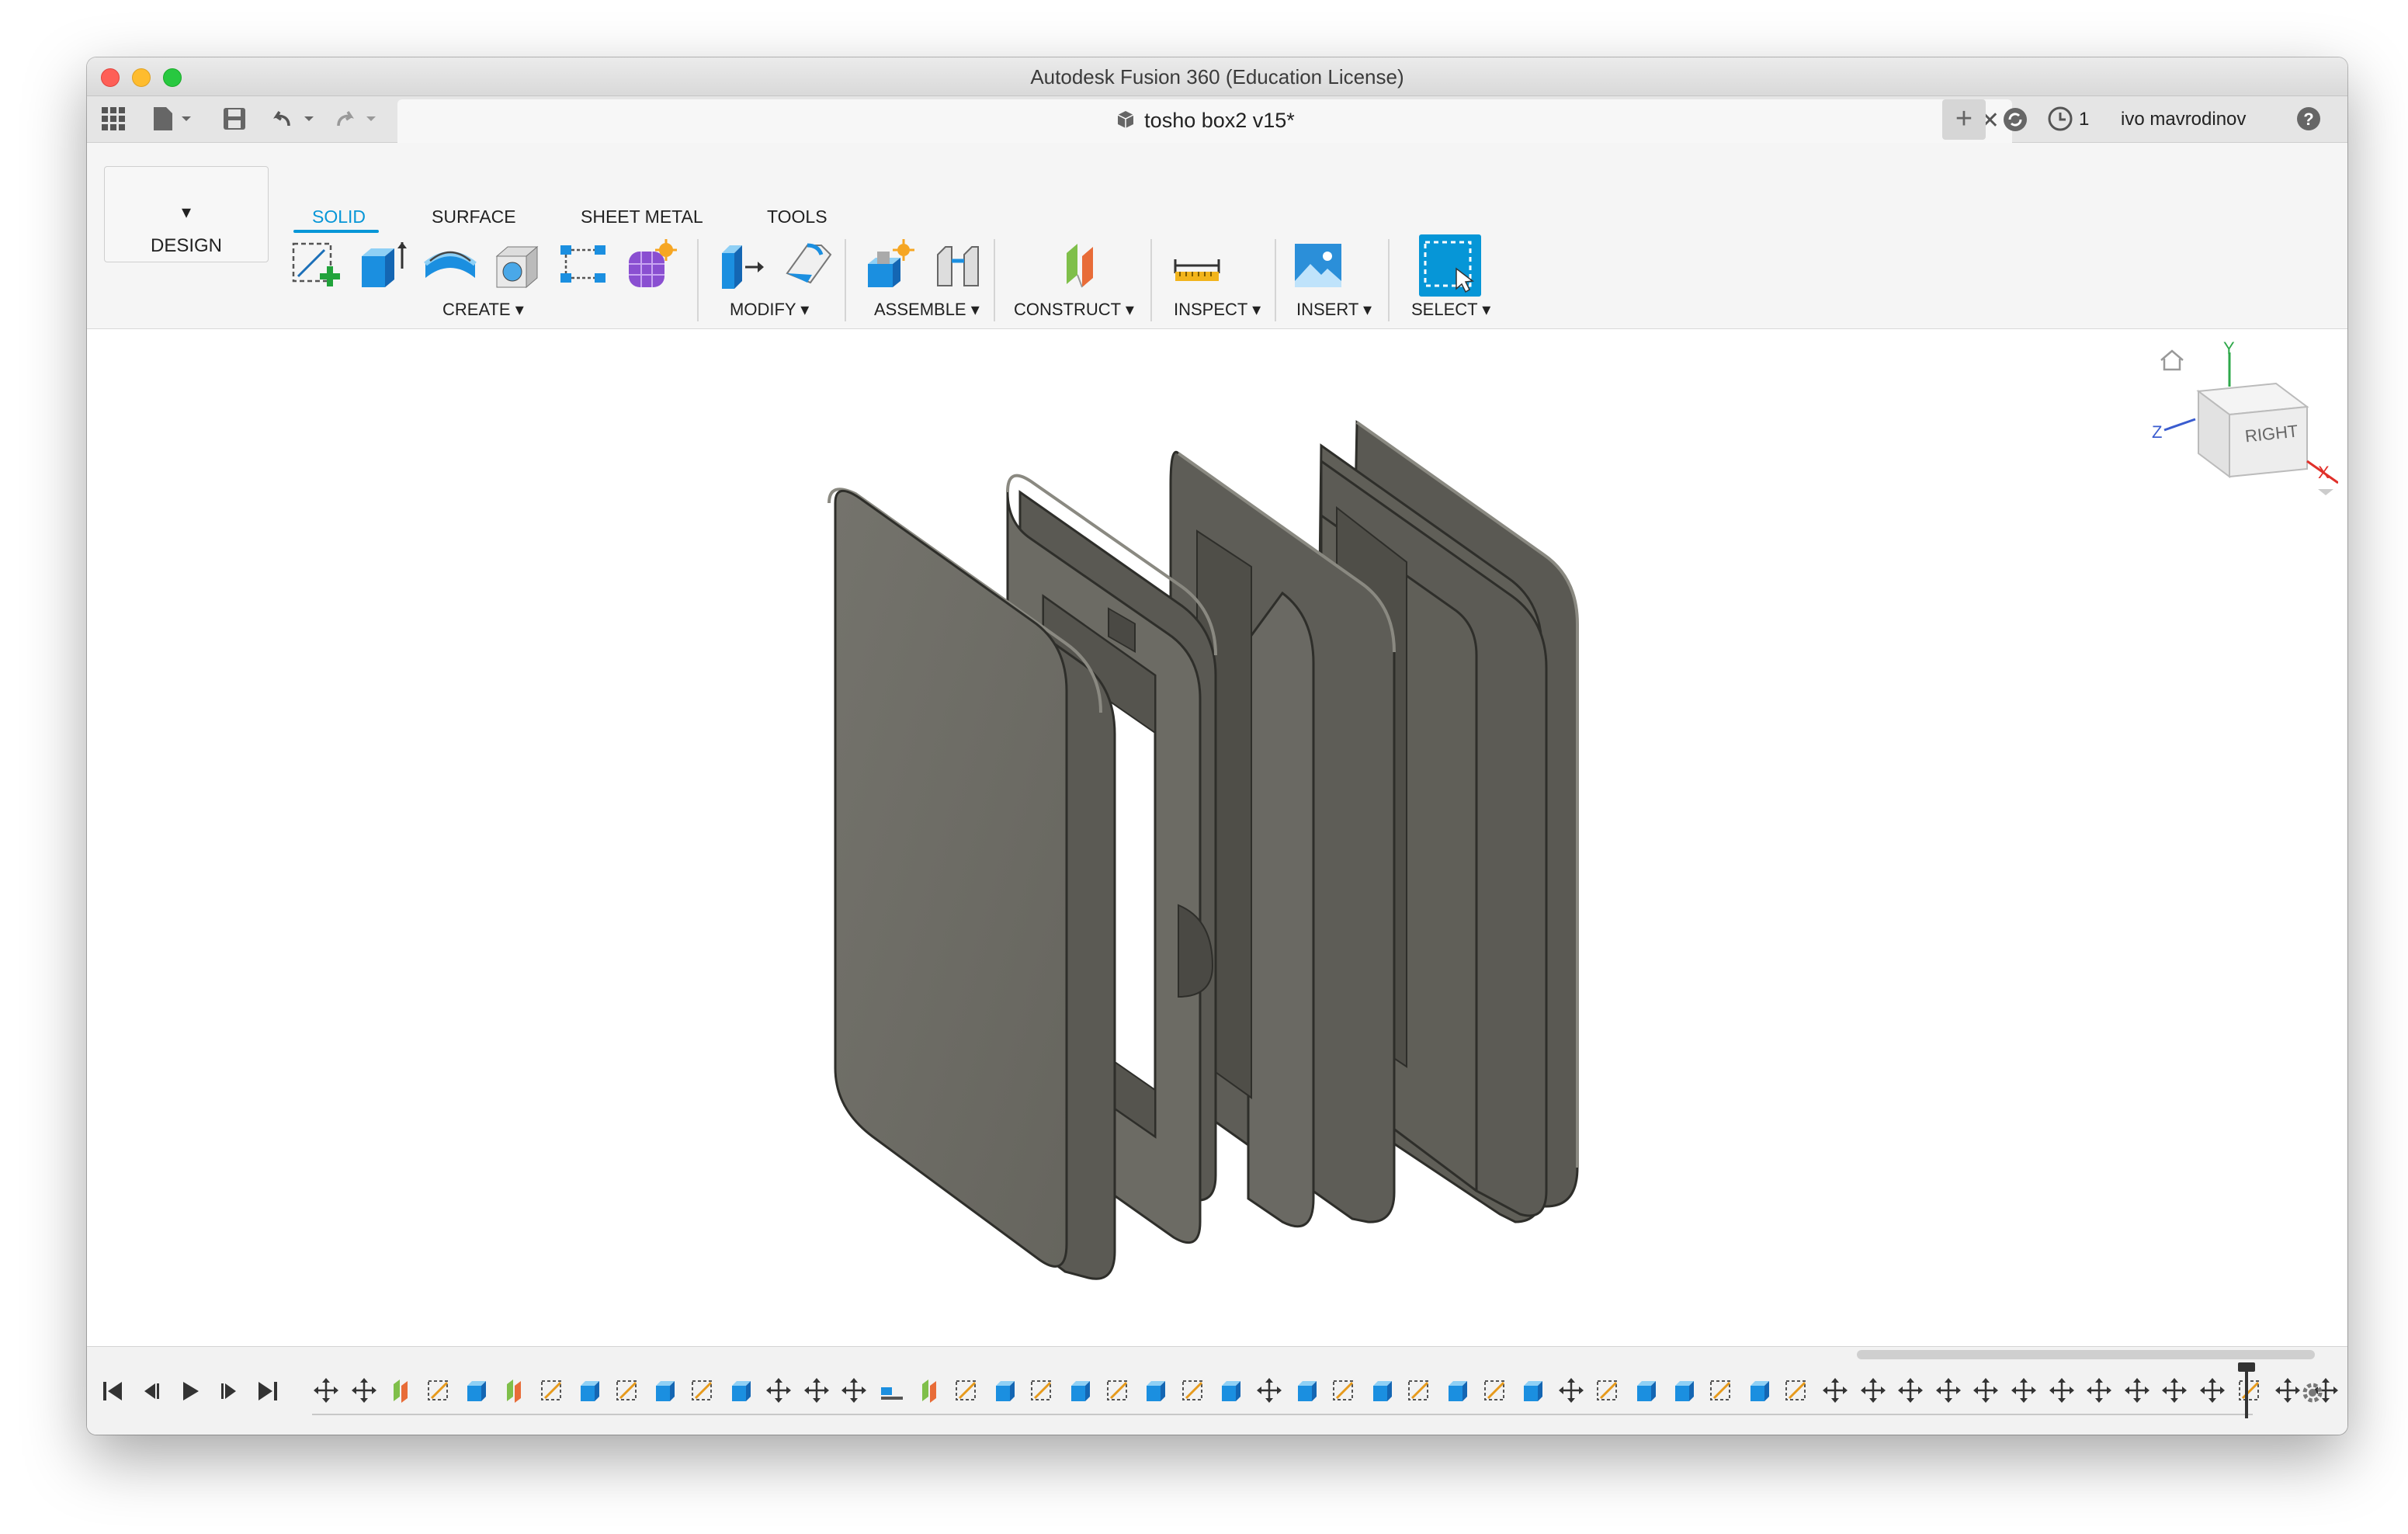 The width and height of the screenshot is (2408, 1534). What do you see at coordinates (297, 120) in the screenshot?
I see `undo-icon` at bounding box center [297, 120].